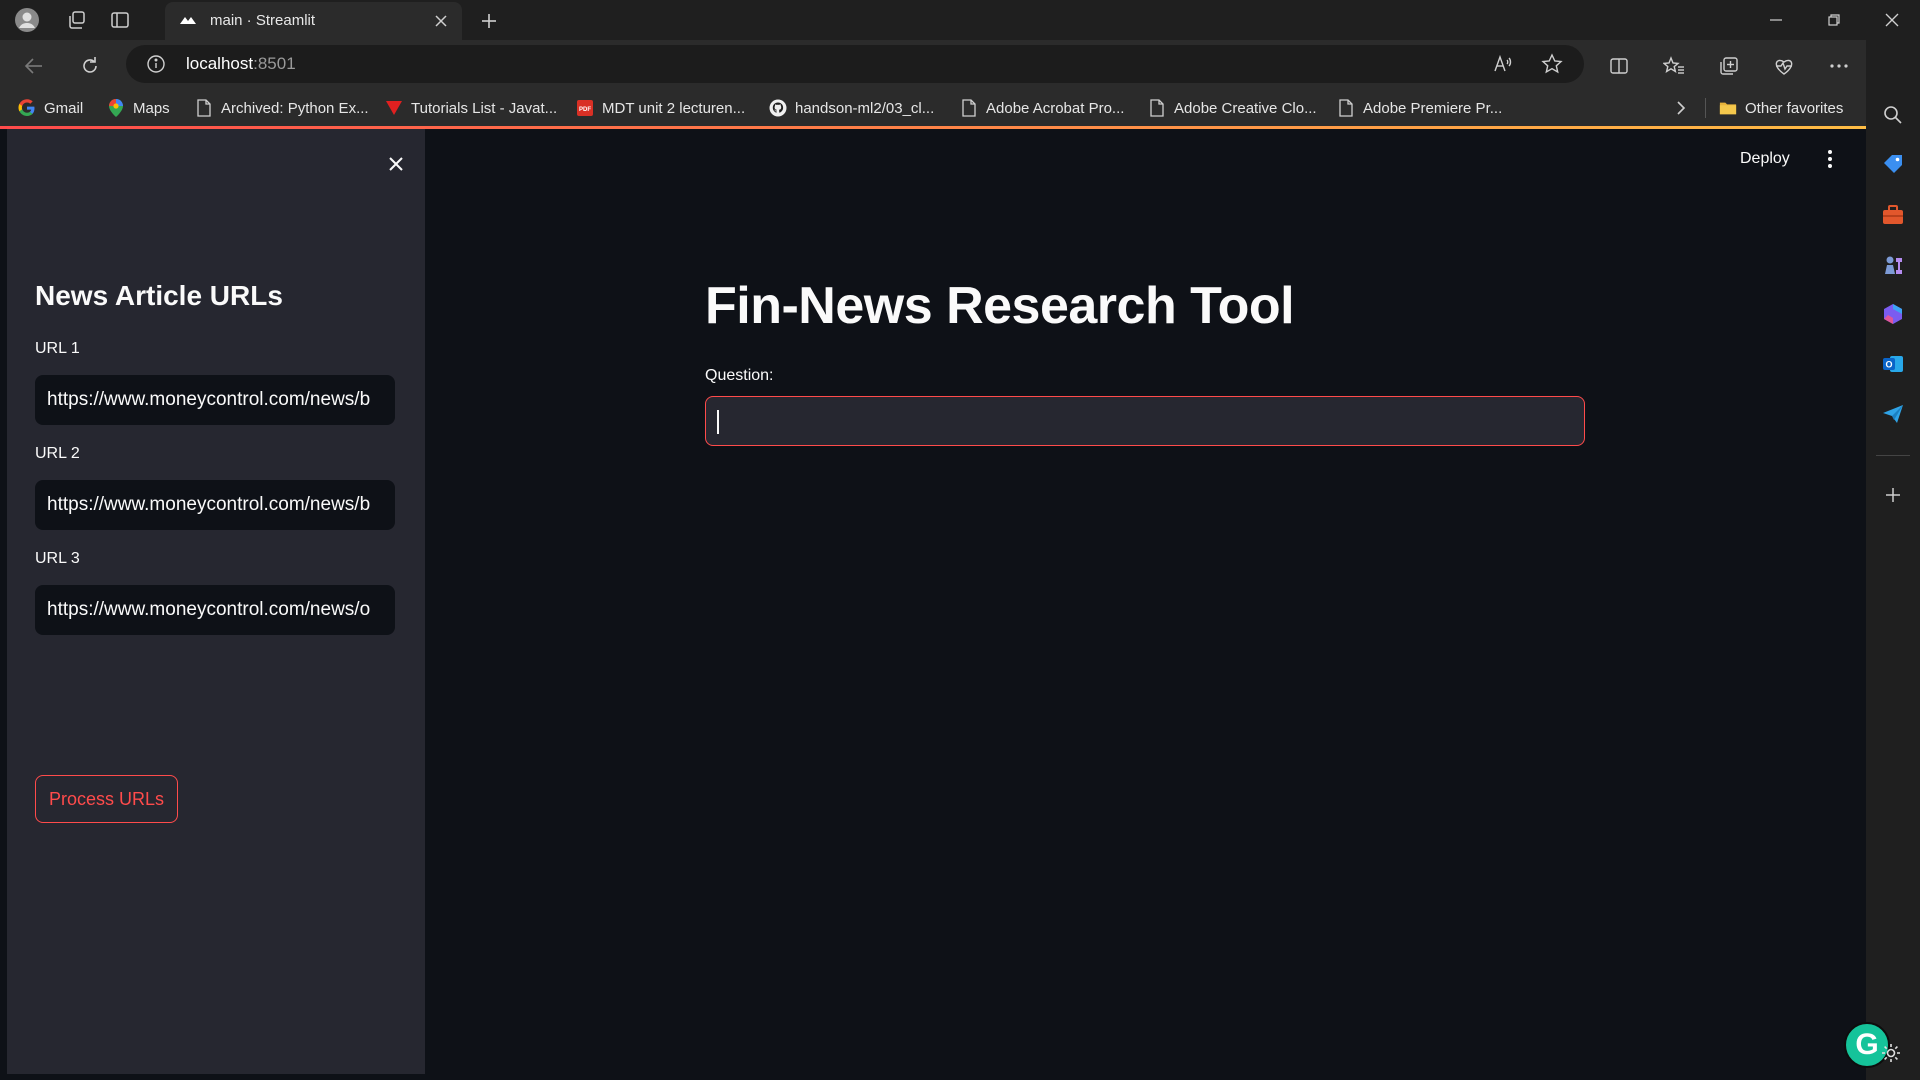 The image size is (1920, 1080). I want to click on streamlit-favicon-icon, so click(188, 21).